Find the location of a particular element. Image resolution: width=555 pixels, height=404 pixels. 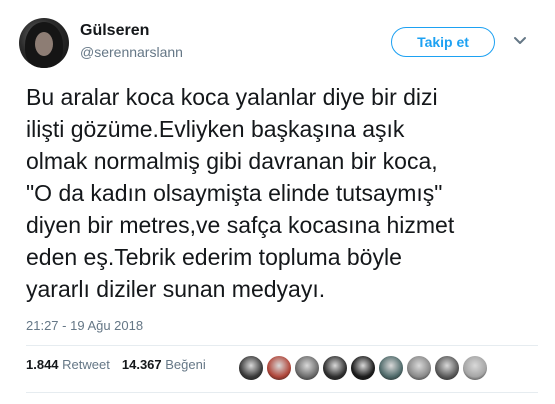

follow-button: Takip et is located at coordinates (443, 42).